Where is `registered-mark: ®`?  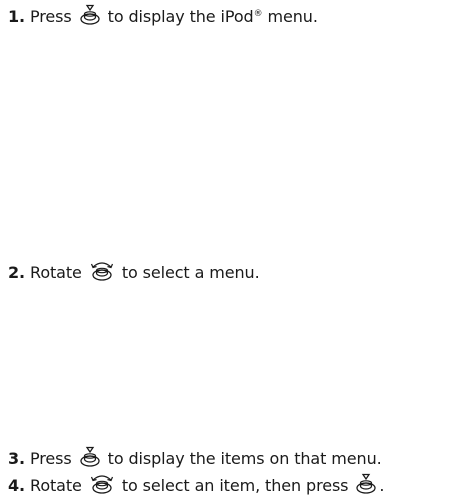 registered-mark: ® is located at coordinates (258, 14).